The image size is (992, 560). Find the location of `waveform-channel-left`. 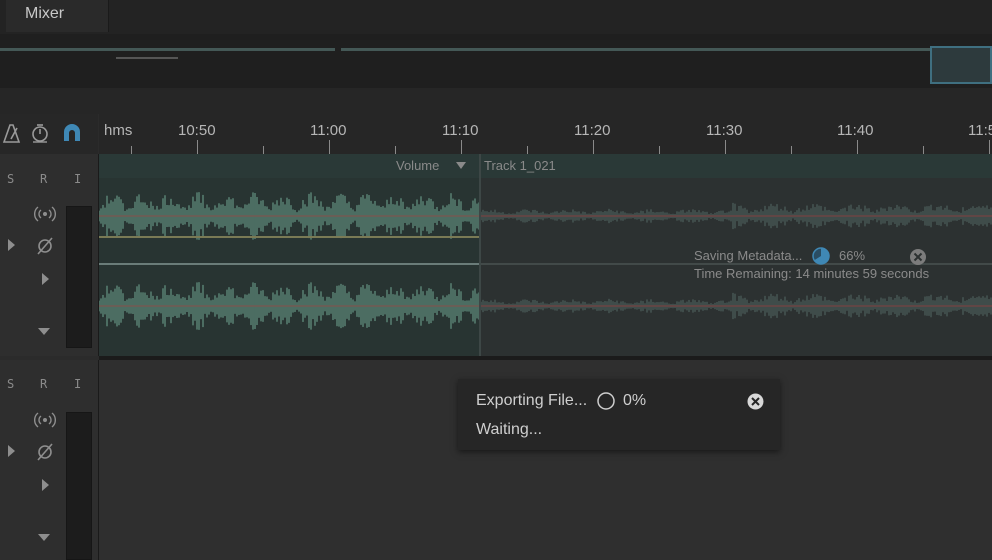

waveform-channel-left is located at coordinates (545, 216).